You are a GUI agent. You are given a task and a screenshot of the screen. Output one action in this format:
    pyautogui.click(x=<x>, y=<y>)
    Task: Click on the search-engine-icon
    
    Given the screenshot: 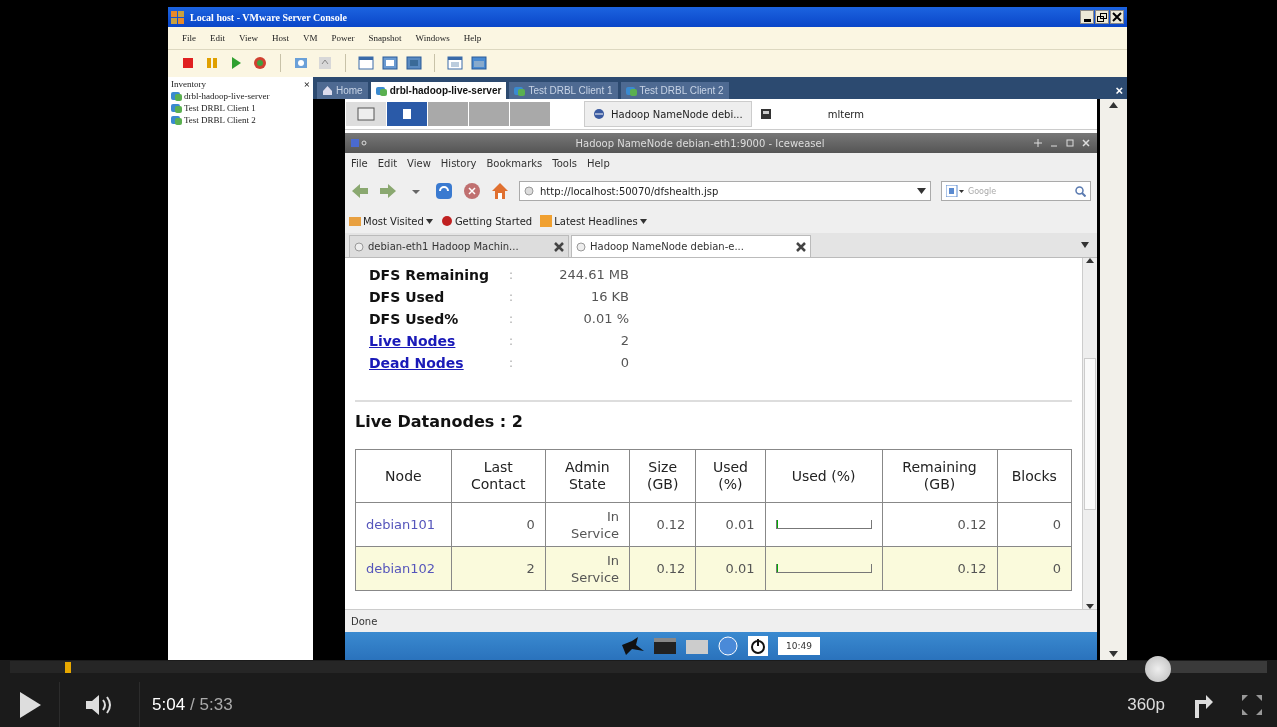 What is the action you would take?
    pyautogui.click(x=955, y=191)
    